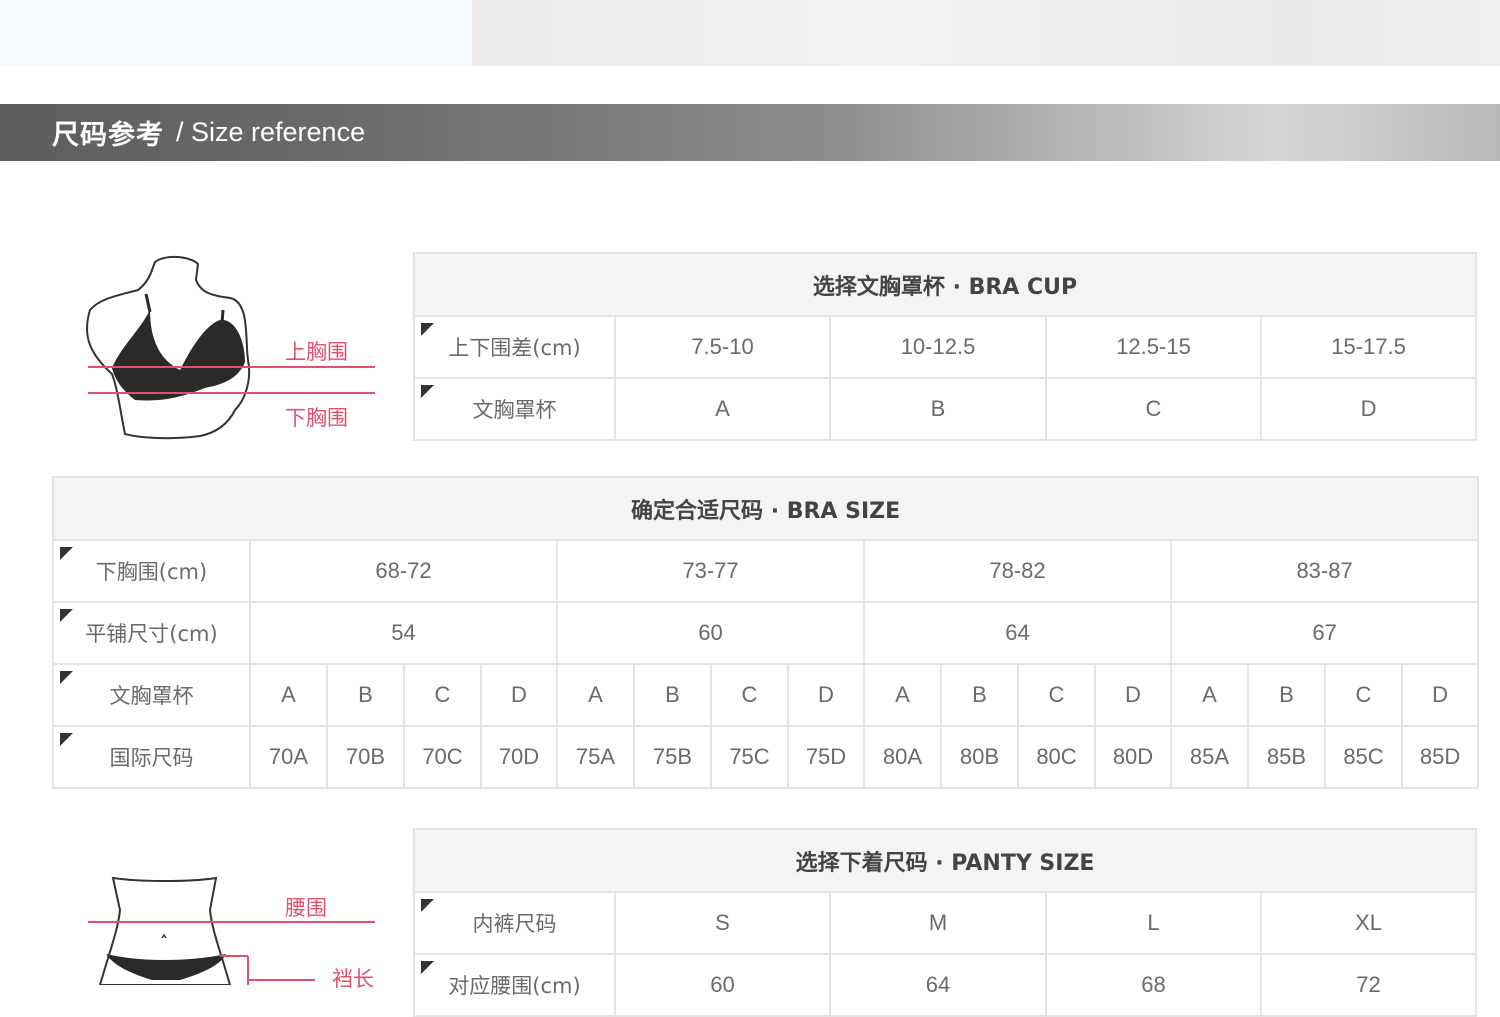 This screenshot has height=1017, width=1500. What do you see at coordinates (1368, 347) in the screenshot?
I see `bra-cup-cell: 15-17.5` at bounding box center [1368, 347].